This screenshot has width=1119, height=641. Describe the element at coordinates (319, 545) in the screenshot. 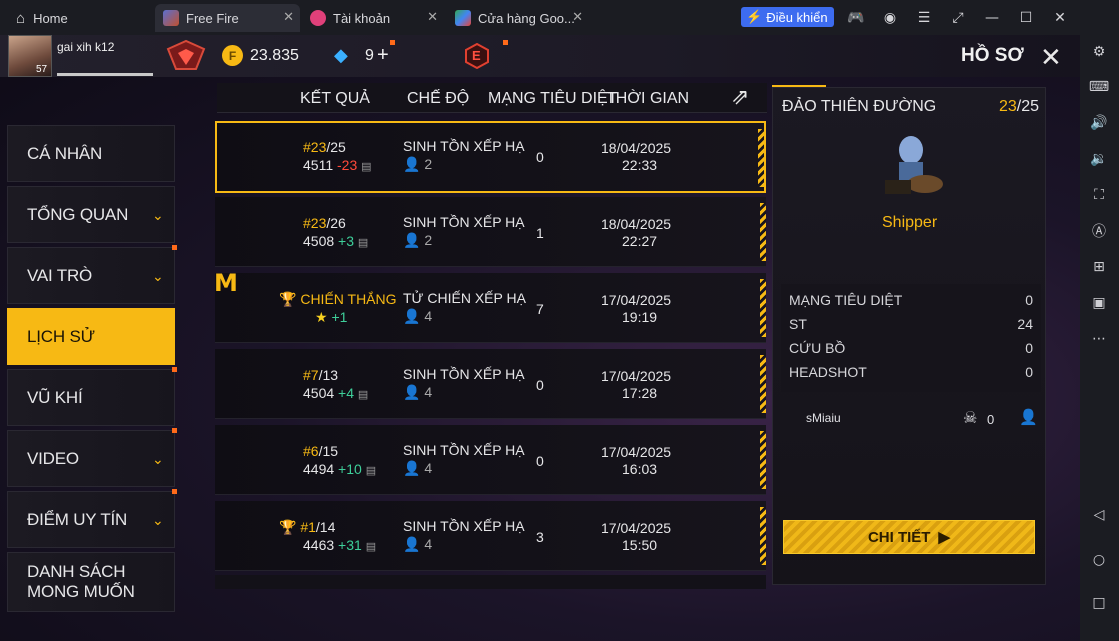

I see `score: 4463` at that location.